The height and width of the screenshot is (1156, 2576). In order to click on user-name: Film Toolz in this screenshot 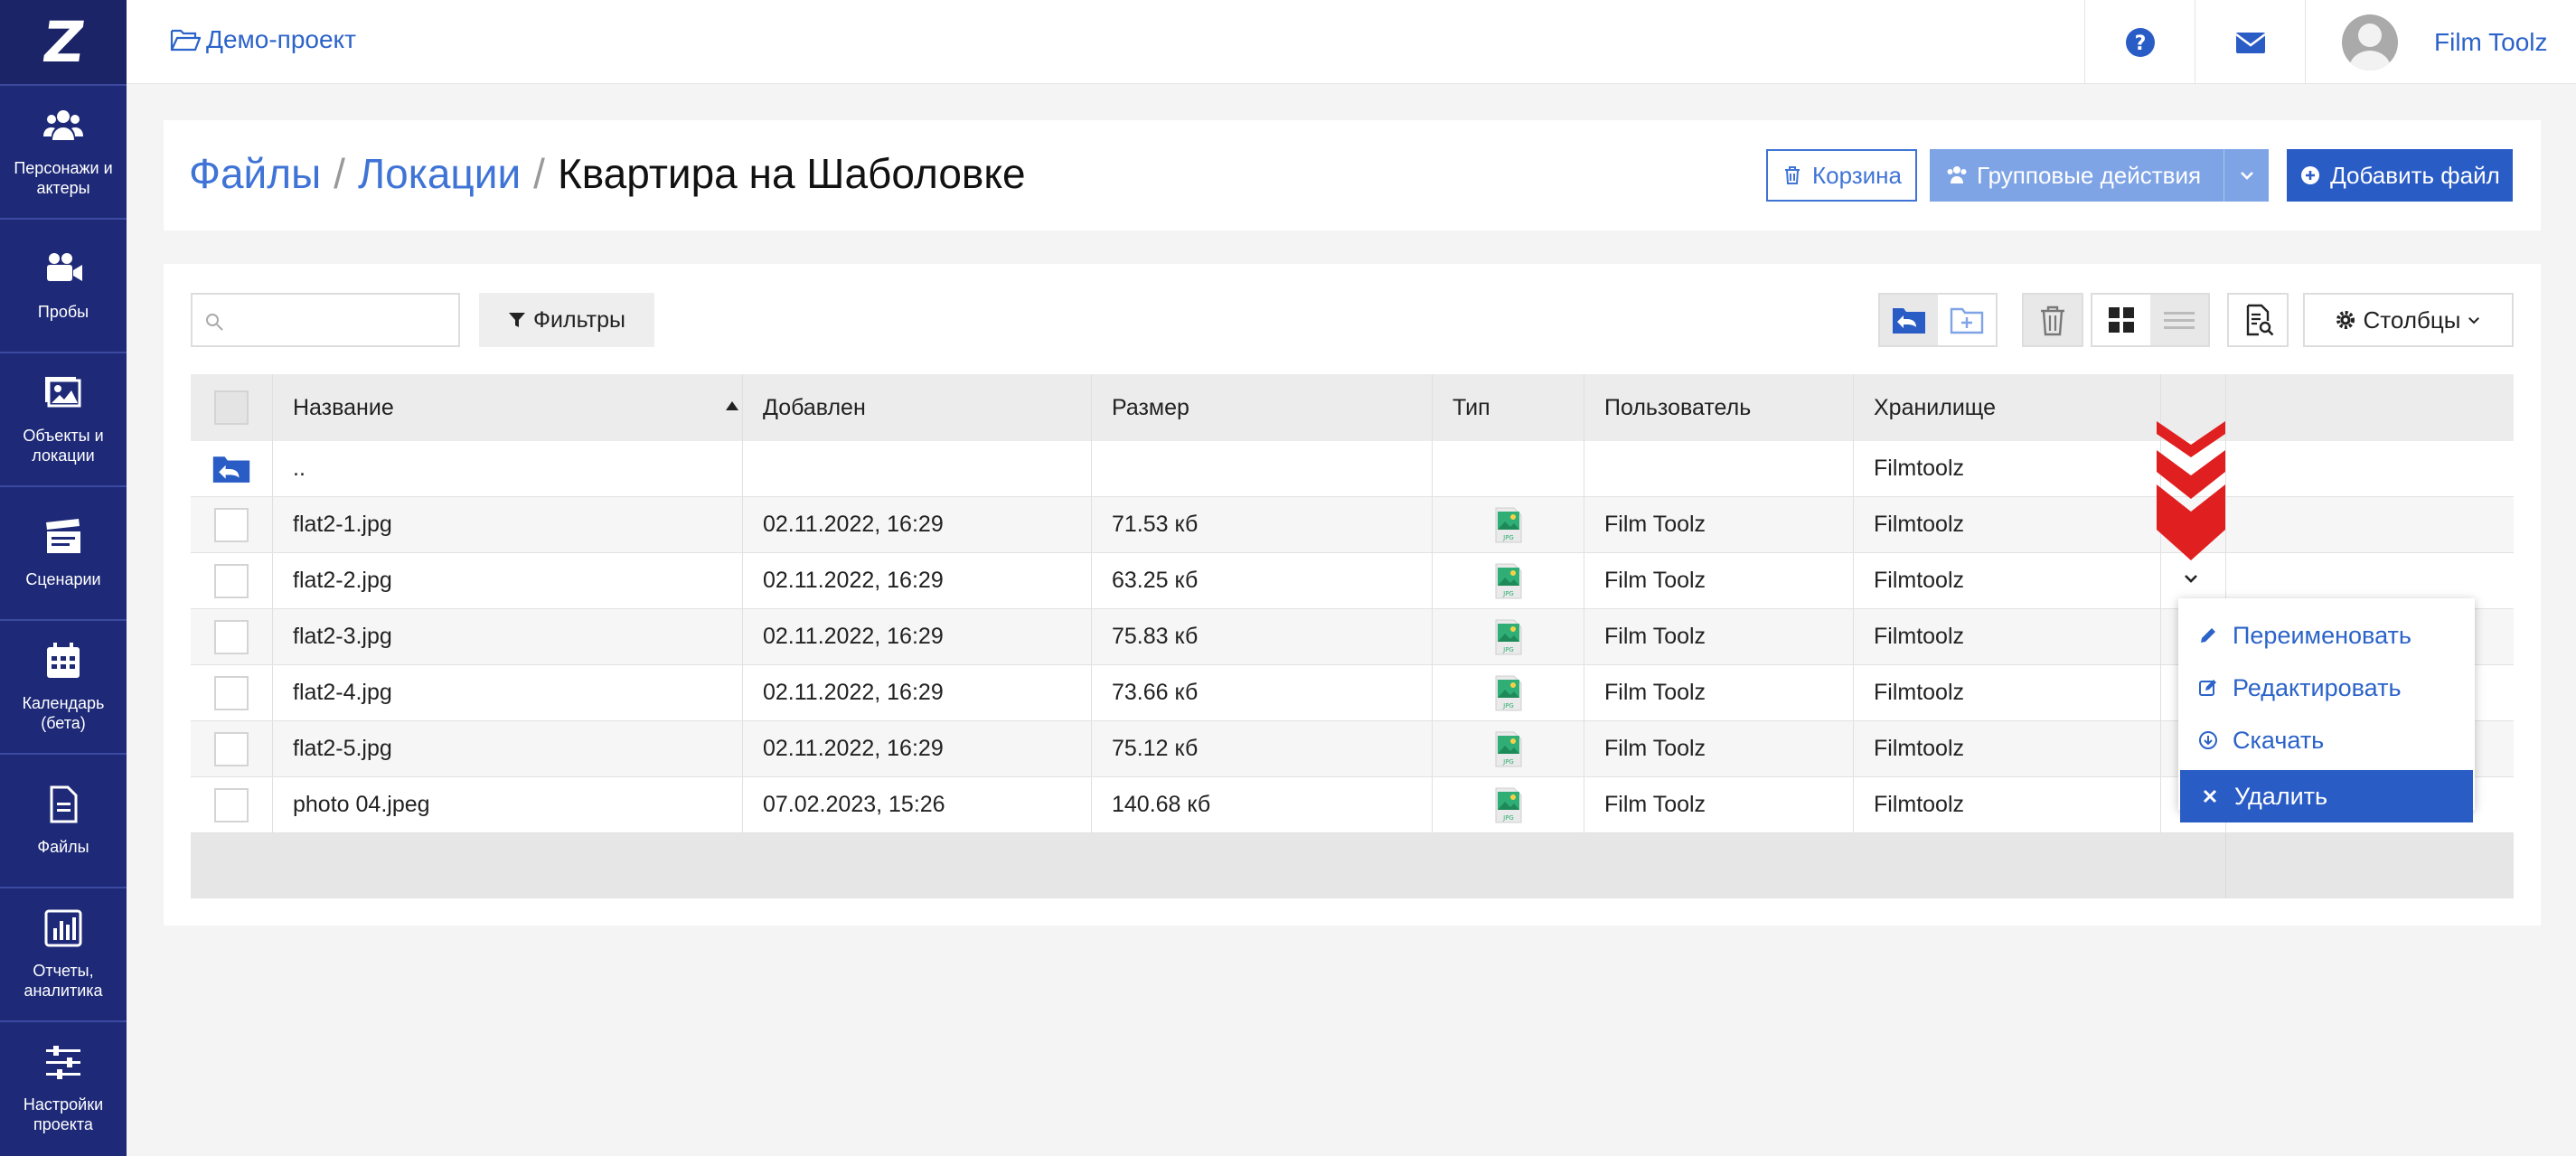, I will do `click(2491, 41)`.